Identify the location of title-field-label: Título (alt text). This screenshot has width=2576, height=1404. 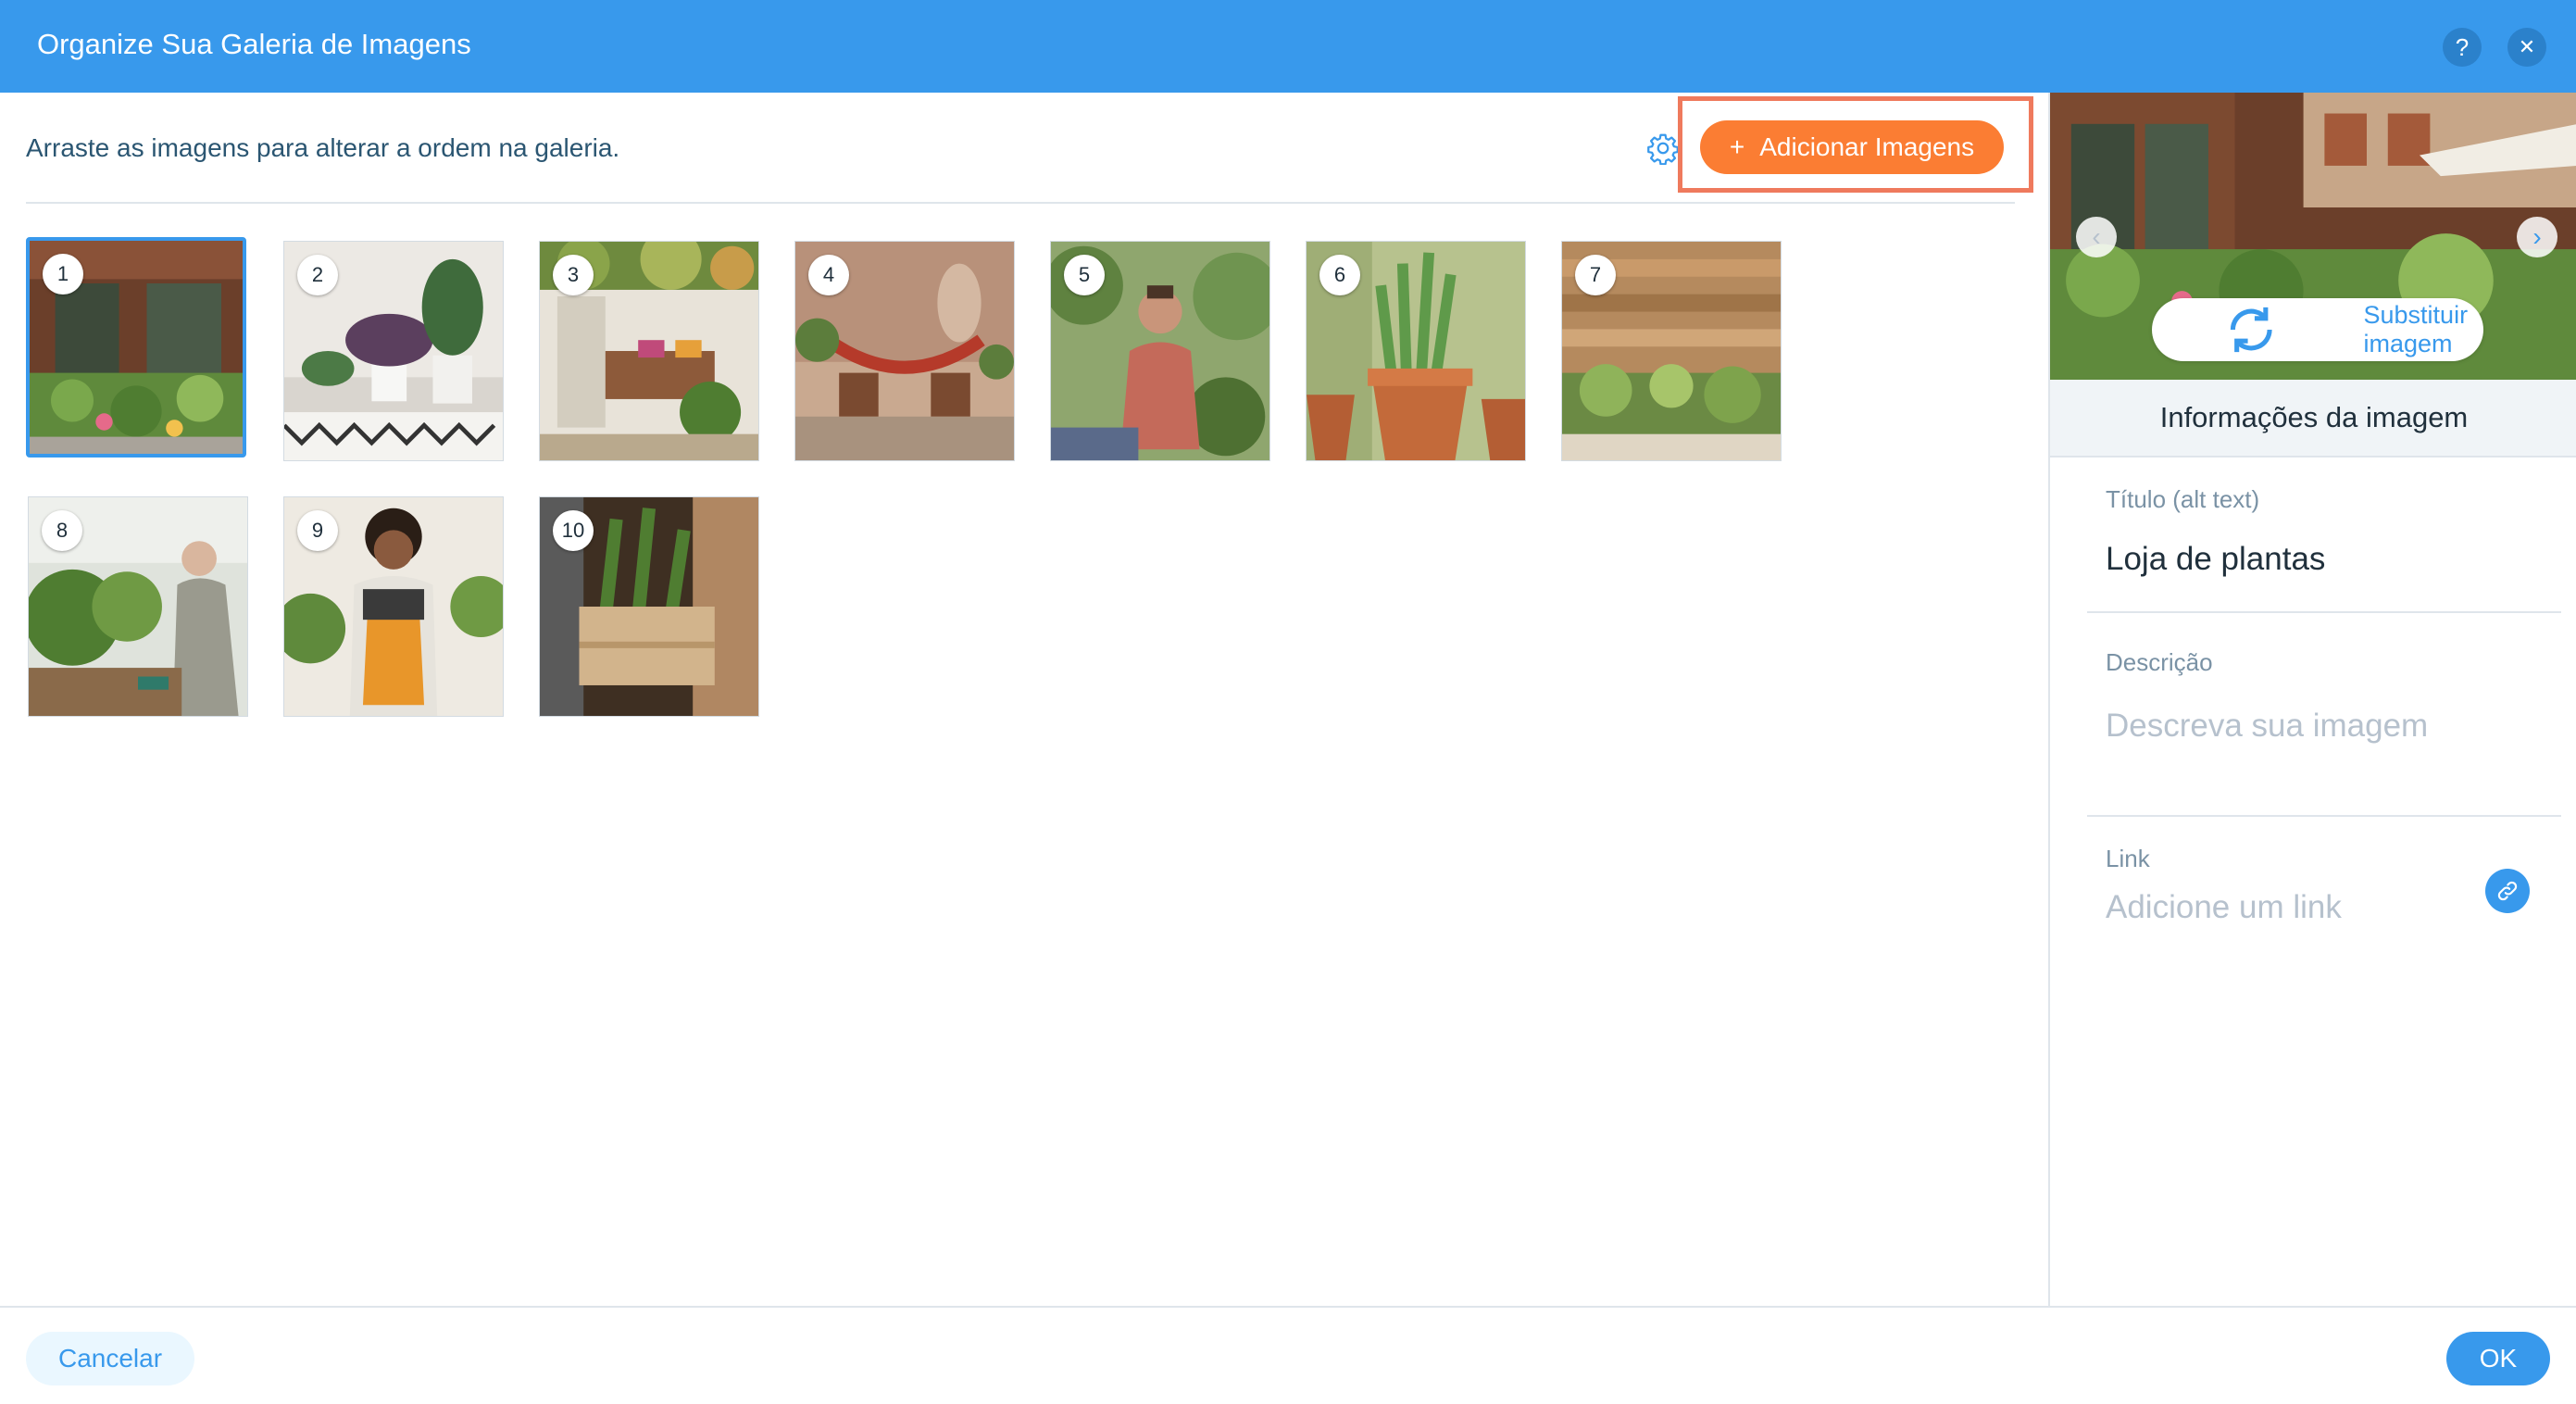
(2183, 499).